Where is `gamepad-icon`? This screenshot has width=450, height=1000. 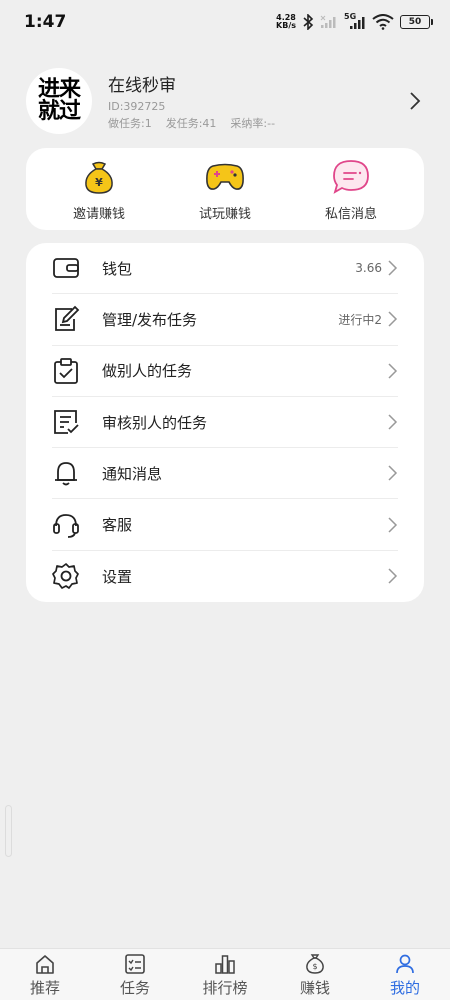
gamepad-icon is located at coordinates (225, 177).